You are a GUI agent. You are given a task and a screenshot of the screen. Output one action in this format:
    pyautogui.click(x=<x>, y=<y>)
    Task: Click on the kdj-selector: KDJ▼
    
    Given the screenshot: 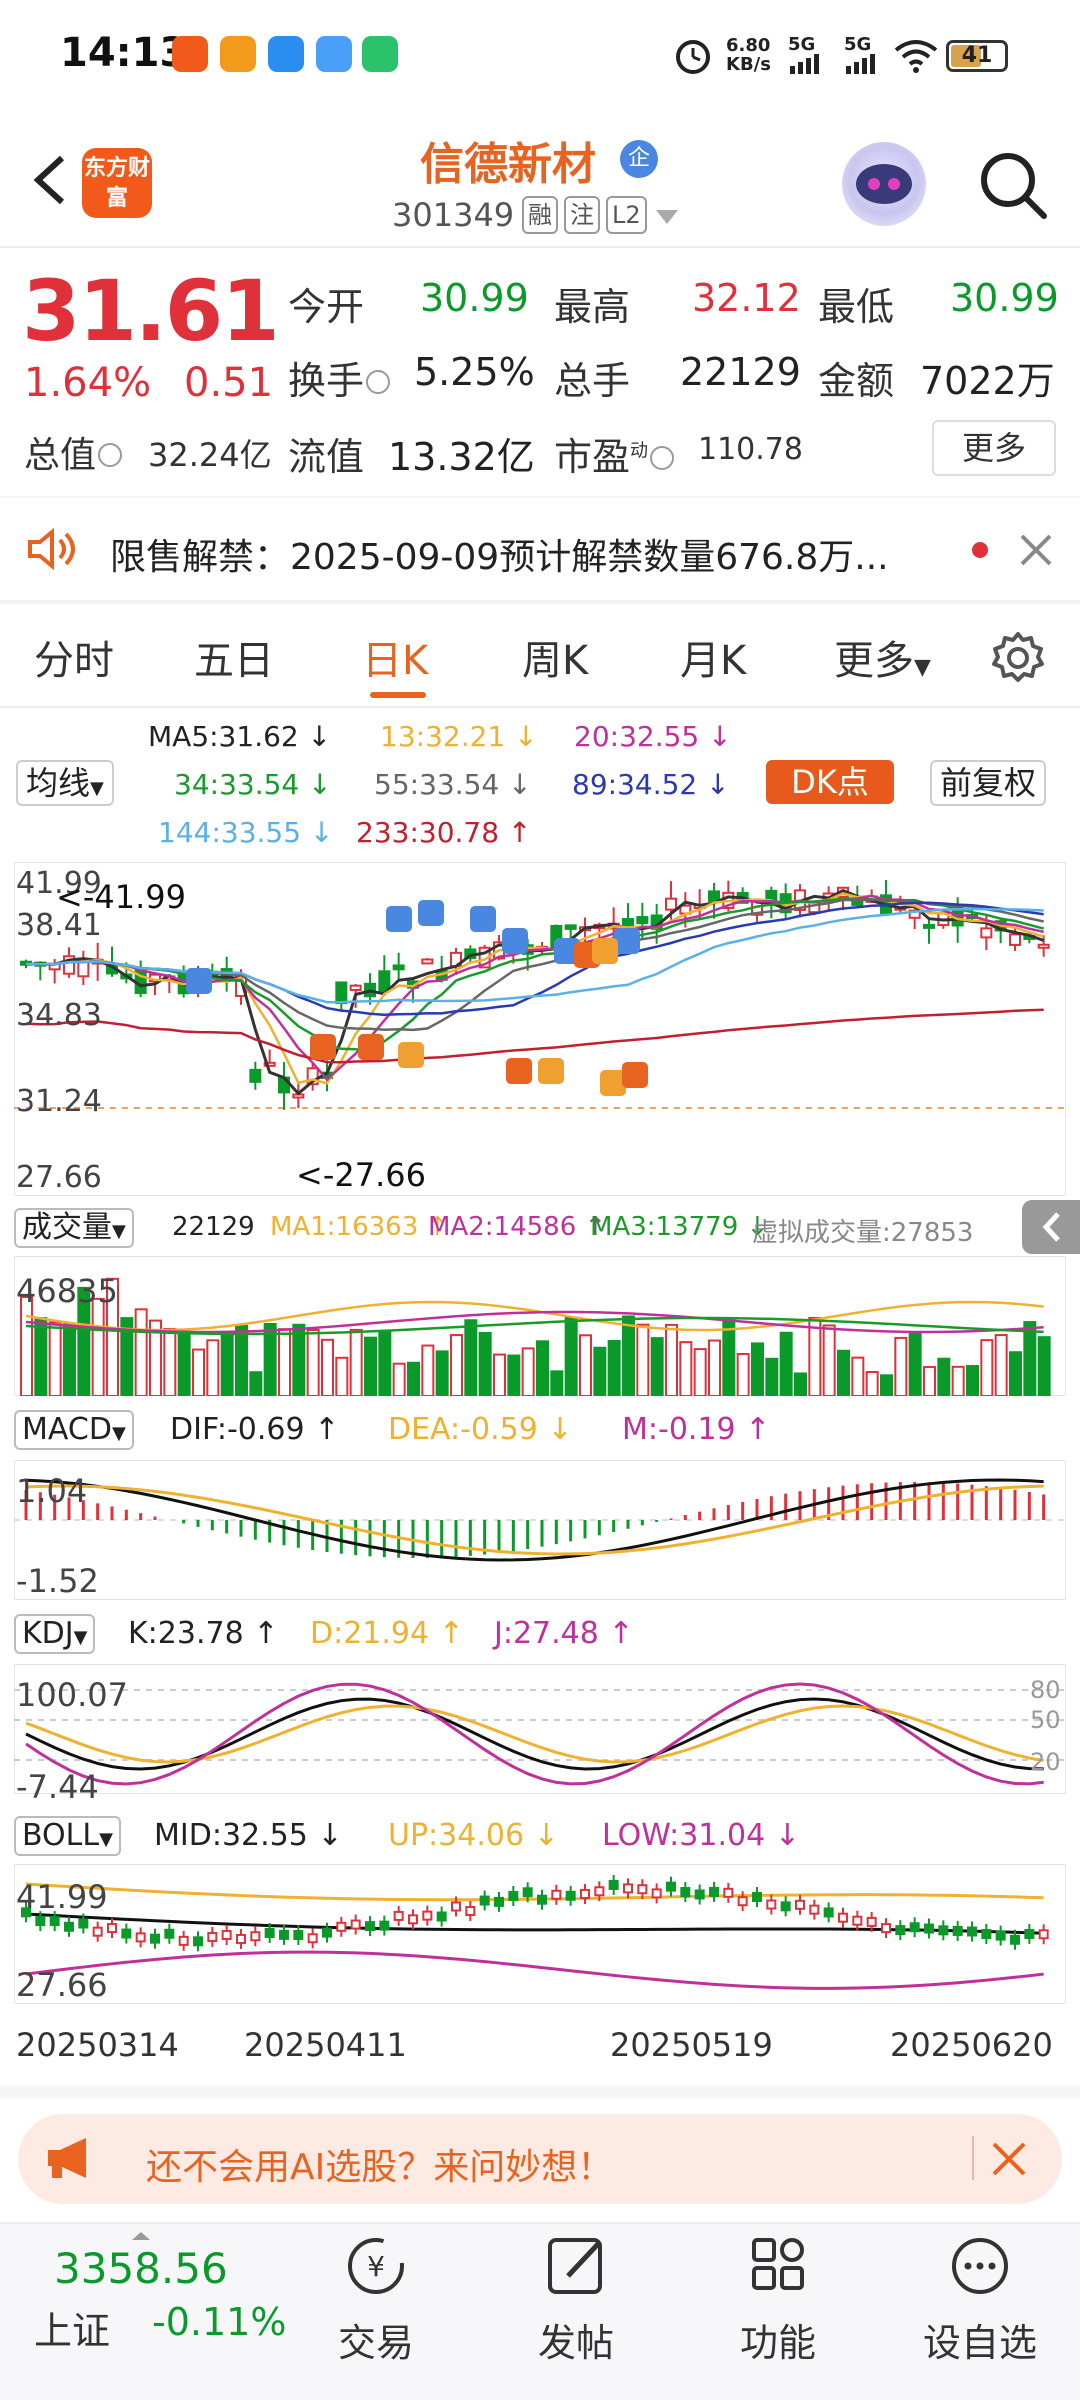 What is the action you would take?
    pyautogui.click(x=55, y=1634)
    